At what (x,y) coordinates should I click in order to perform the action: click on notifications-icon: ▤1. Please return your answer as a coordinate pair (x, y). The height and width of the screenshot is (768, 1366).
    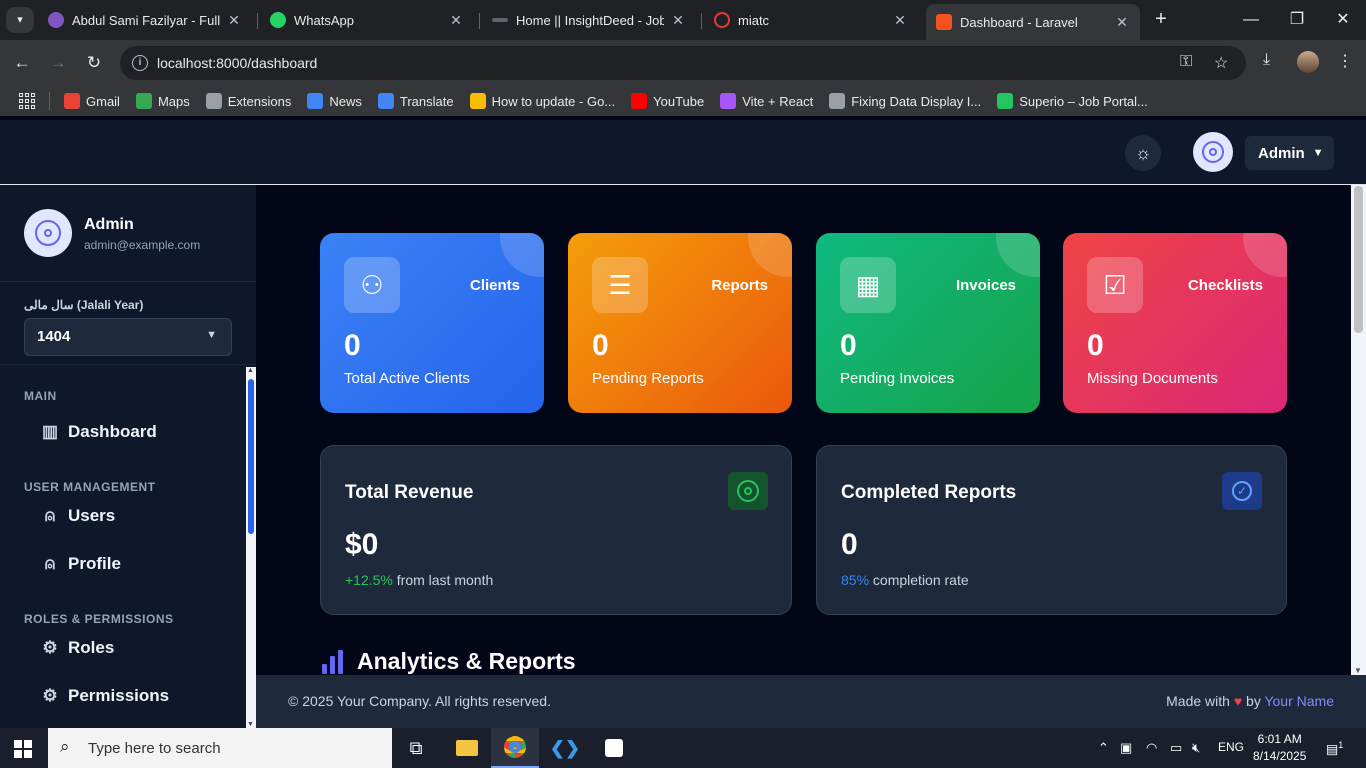
    Looking at the image, I should click on (1334, 748).